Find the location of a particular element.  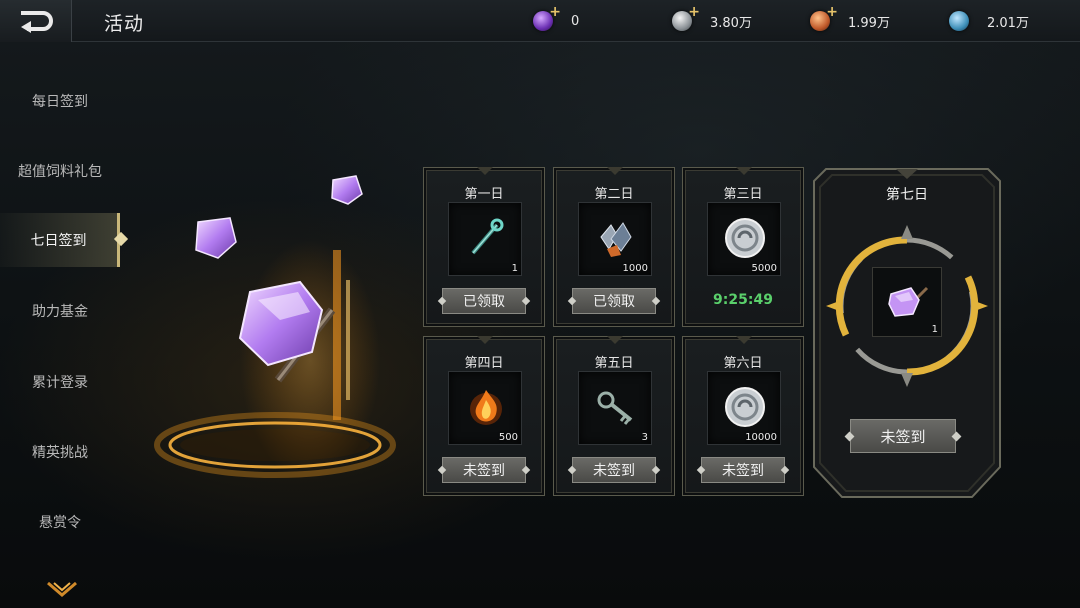

day-label: 第二日 is located at coordinates (614, 194).